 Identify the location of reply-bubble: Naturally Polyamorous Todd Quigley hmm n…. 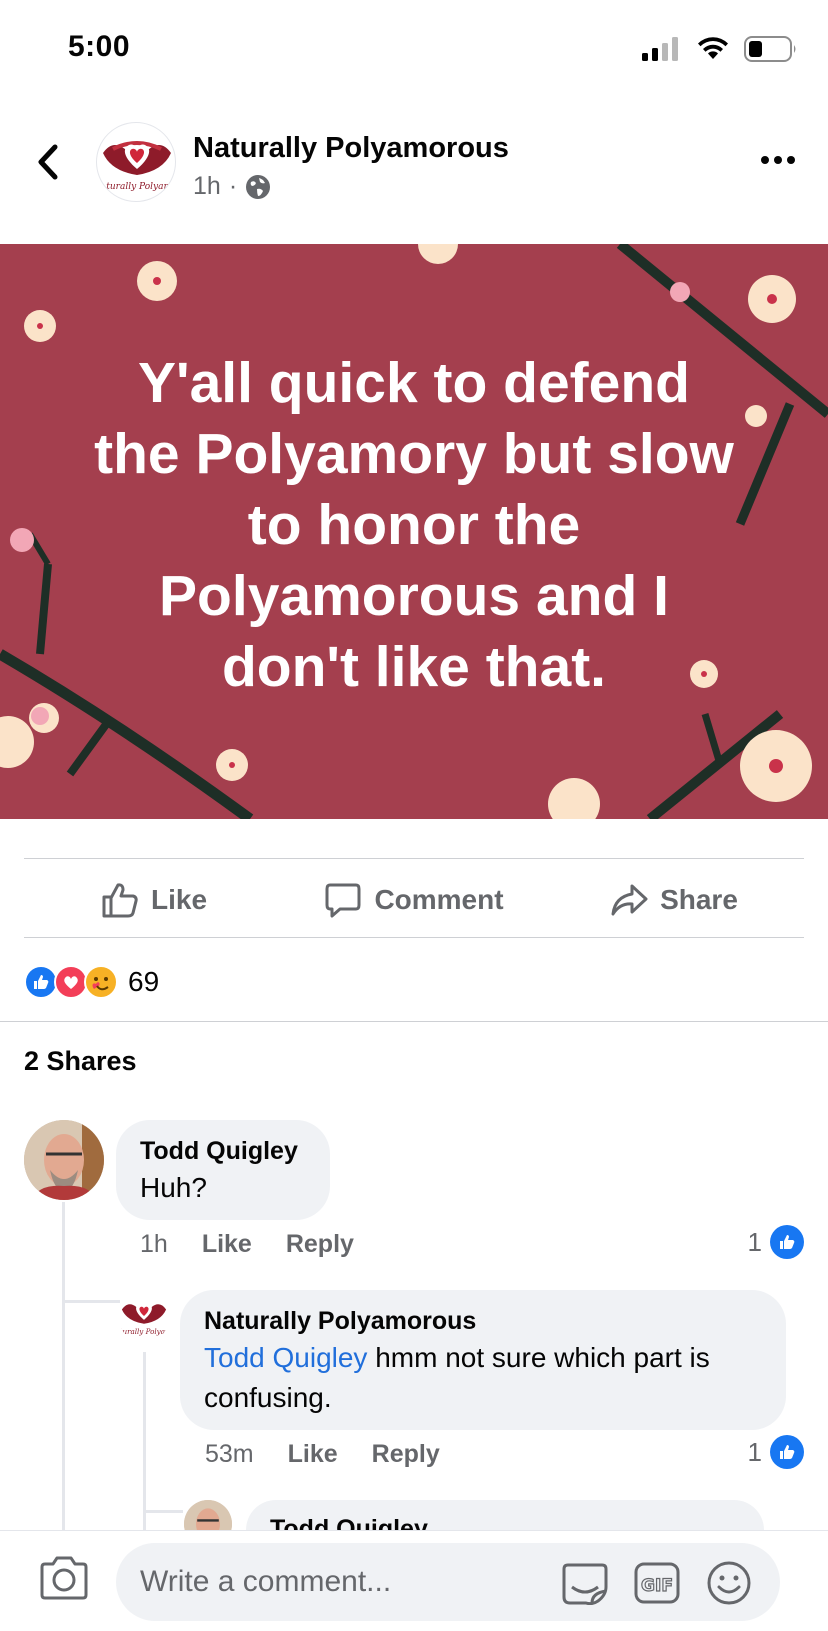
(483, 1360).